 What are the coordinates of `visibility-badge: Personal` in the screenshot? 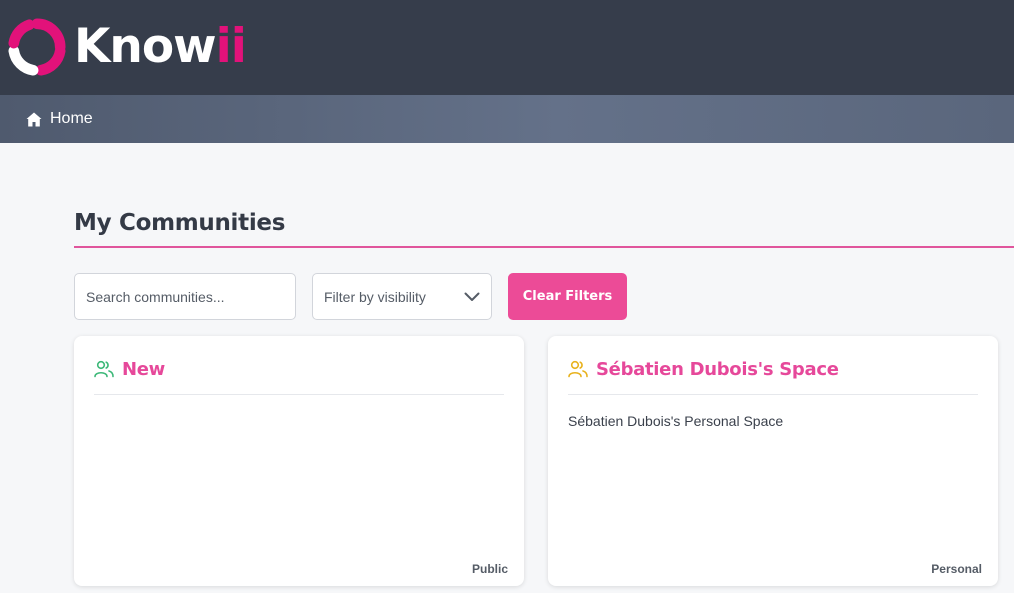 It's located at (956, 569).